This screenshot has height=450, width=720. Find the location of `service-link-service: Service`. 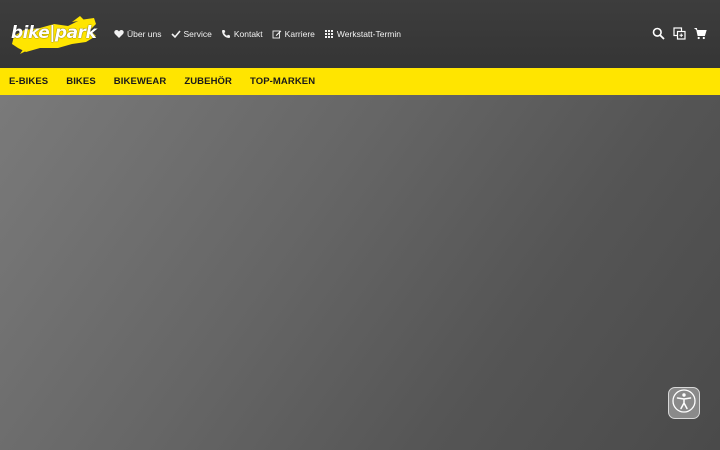

service-link-service: Service is located at coordinates (191, 34).